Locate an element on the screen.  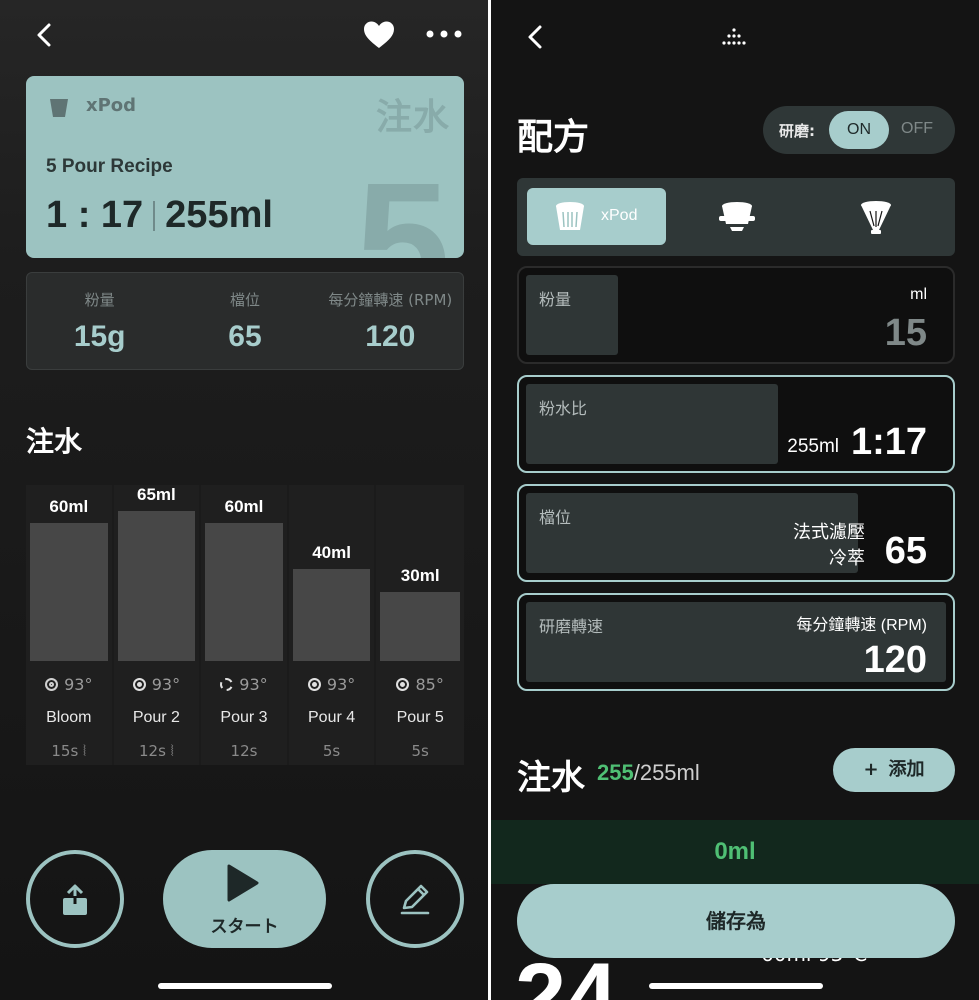
temperature-value: 85° is located at coordinates (429, 684).